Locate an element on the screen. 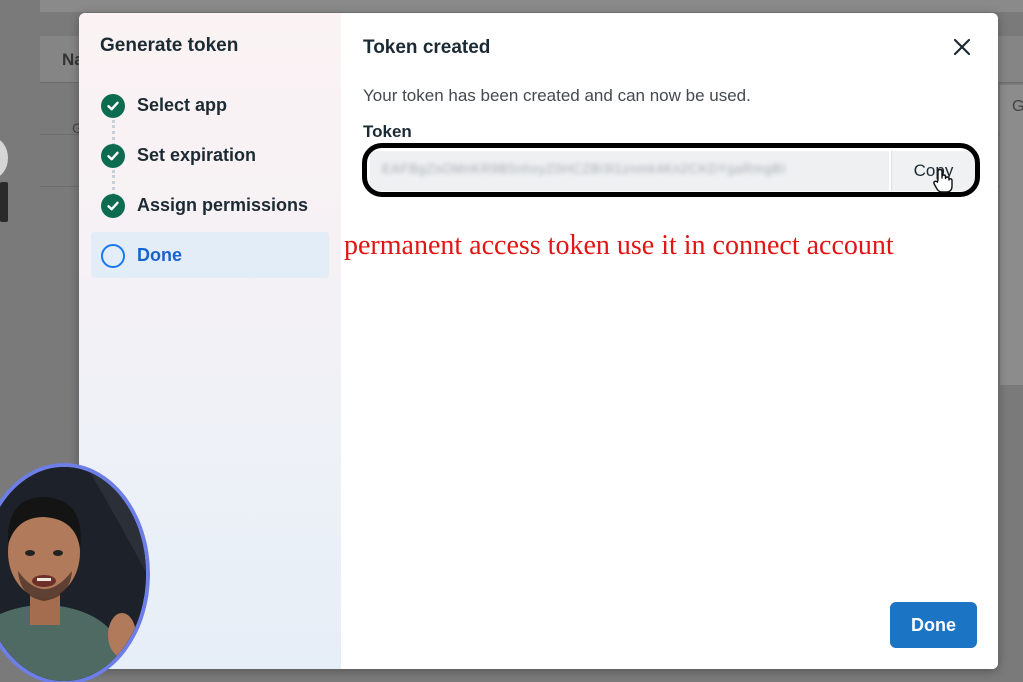 This screenshot has height=682, width=1023. step-select-app: Select app is located at coordinates (210, 105).